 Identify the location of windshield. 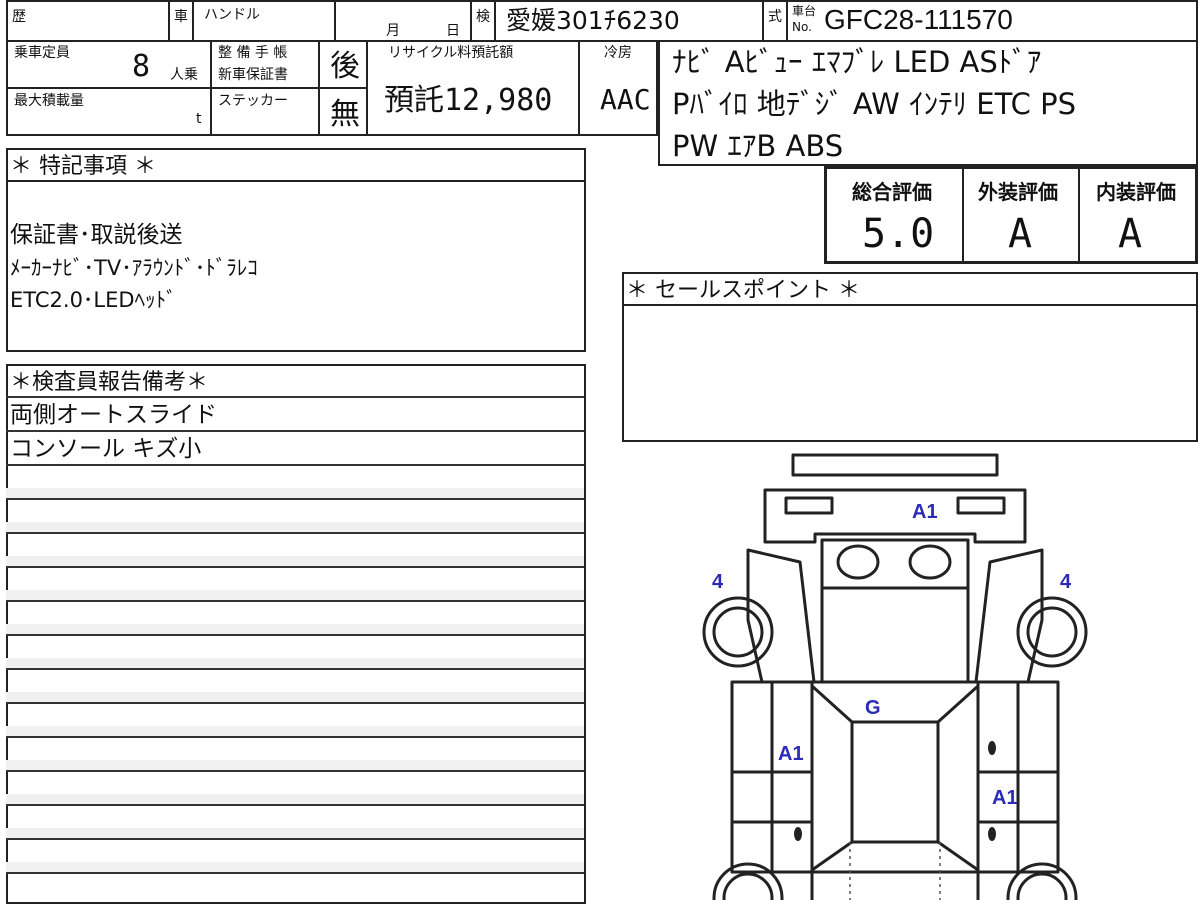
(895, 564).